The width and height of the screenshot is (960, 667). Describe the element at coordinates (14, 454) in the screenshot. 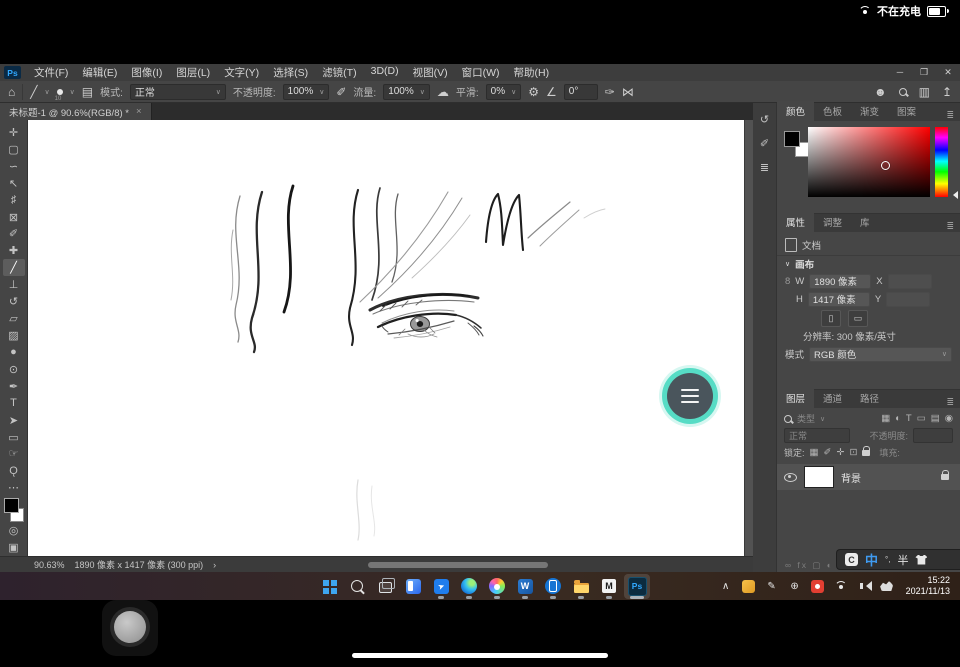

I see `tool-hand-icon: ☞` at that location.